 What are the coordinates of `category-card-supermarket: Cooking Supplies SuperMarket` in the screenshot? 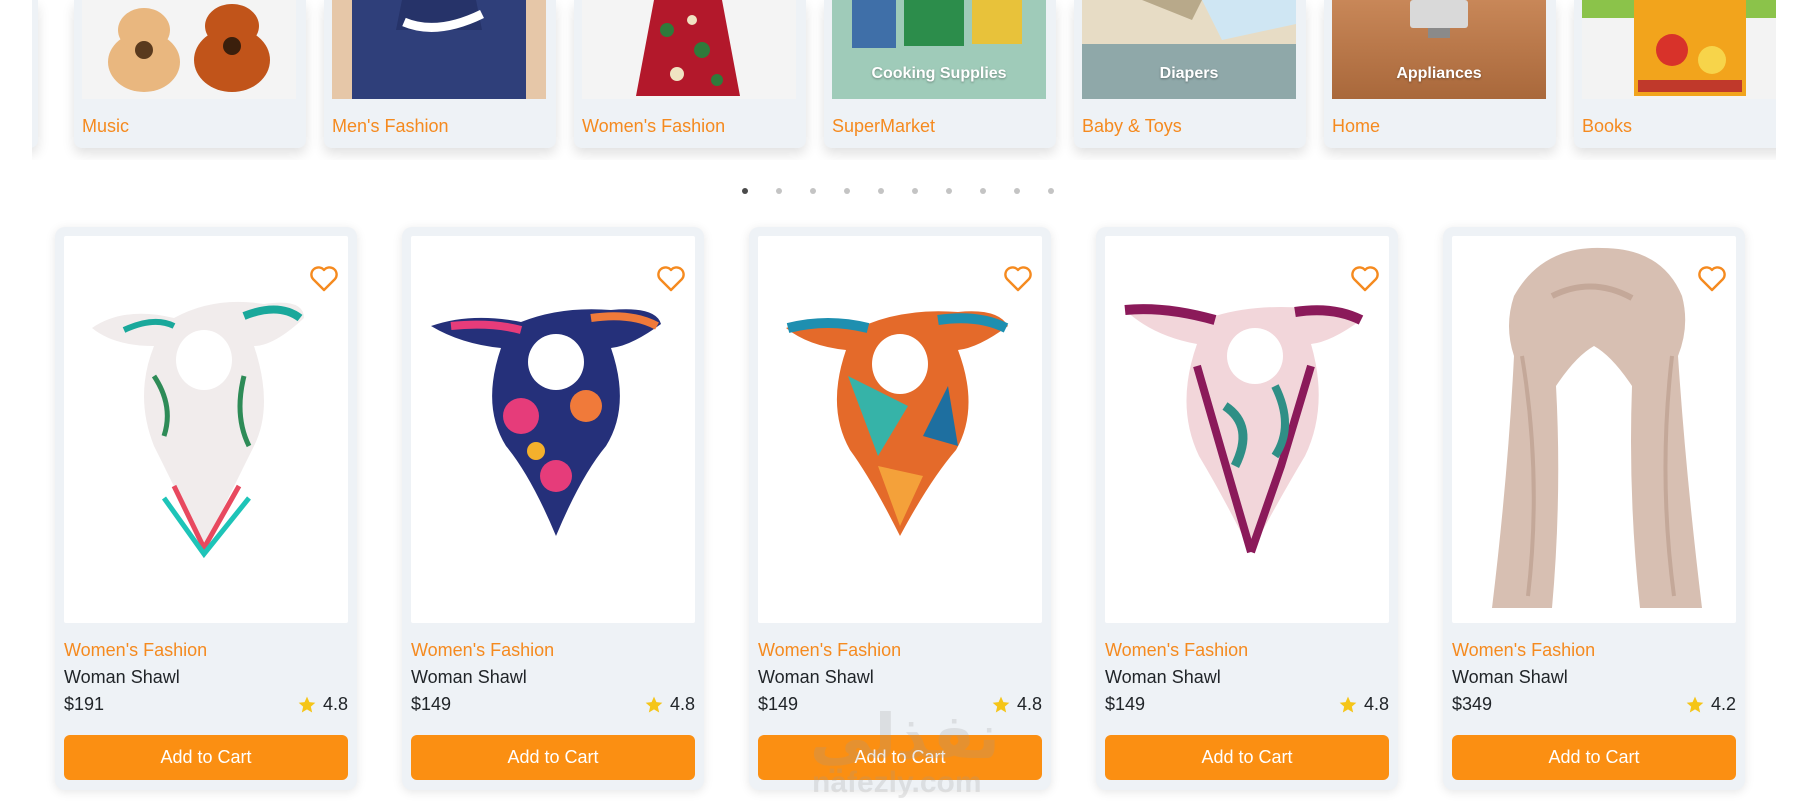 It's located at (940, 74).